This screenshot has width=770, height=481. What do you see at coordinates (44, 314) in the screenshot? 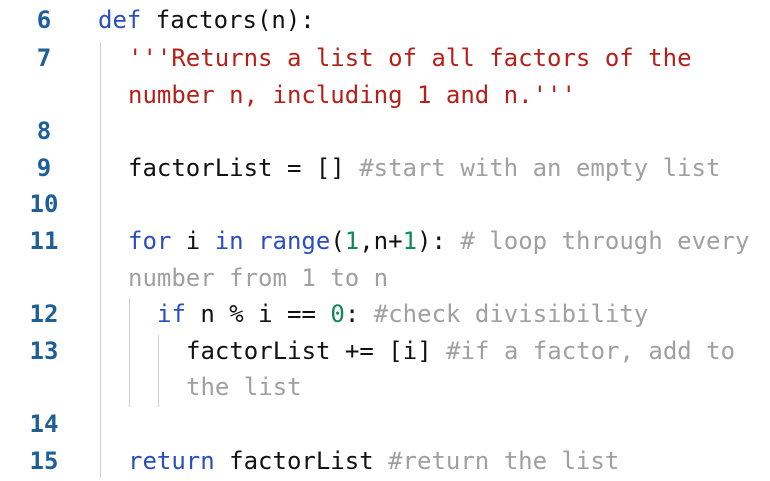
I see `line-number: 12` at bounding box center [44, 314].